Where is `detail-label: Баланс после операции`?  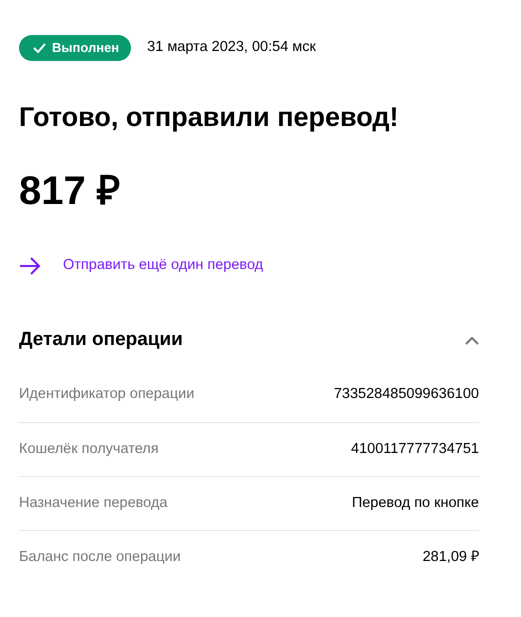 detail-label: Баланс после операции is located at coordinates (100, 557).